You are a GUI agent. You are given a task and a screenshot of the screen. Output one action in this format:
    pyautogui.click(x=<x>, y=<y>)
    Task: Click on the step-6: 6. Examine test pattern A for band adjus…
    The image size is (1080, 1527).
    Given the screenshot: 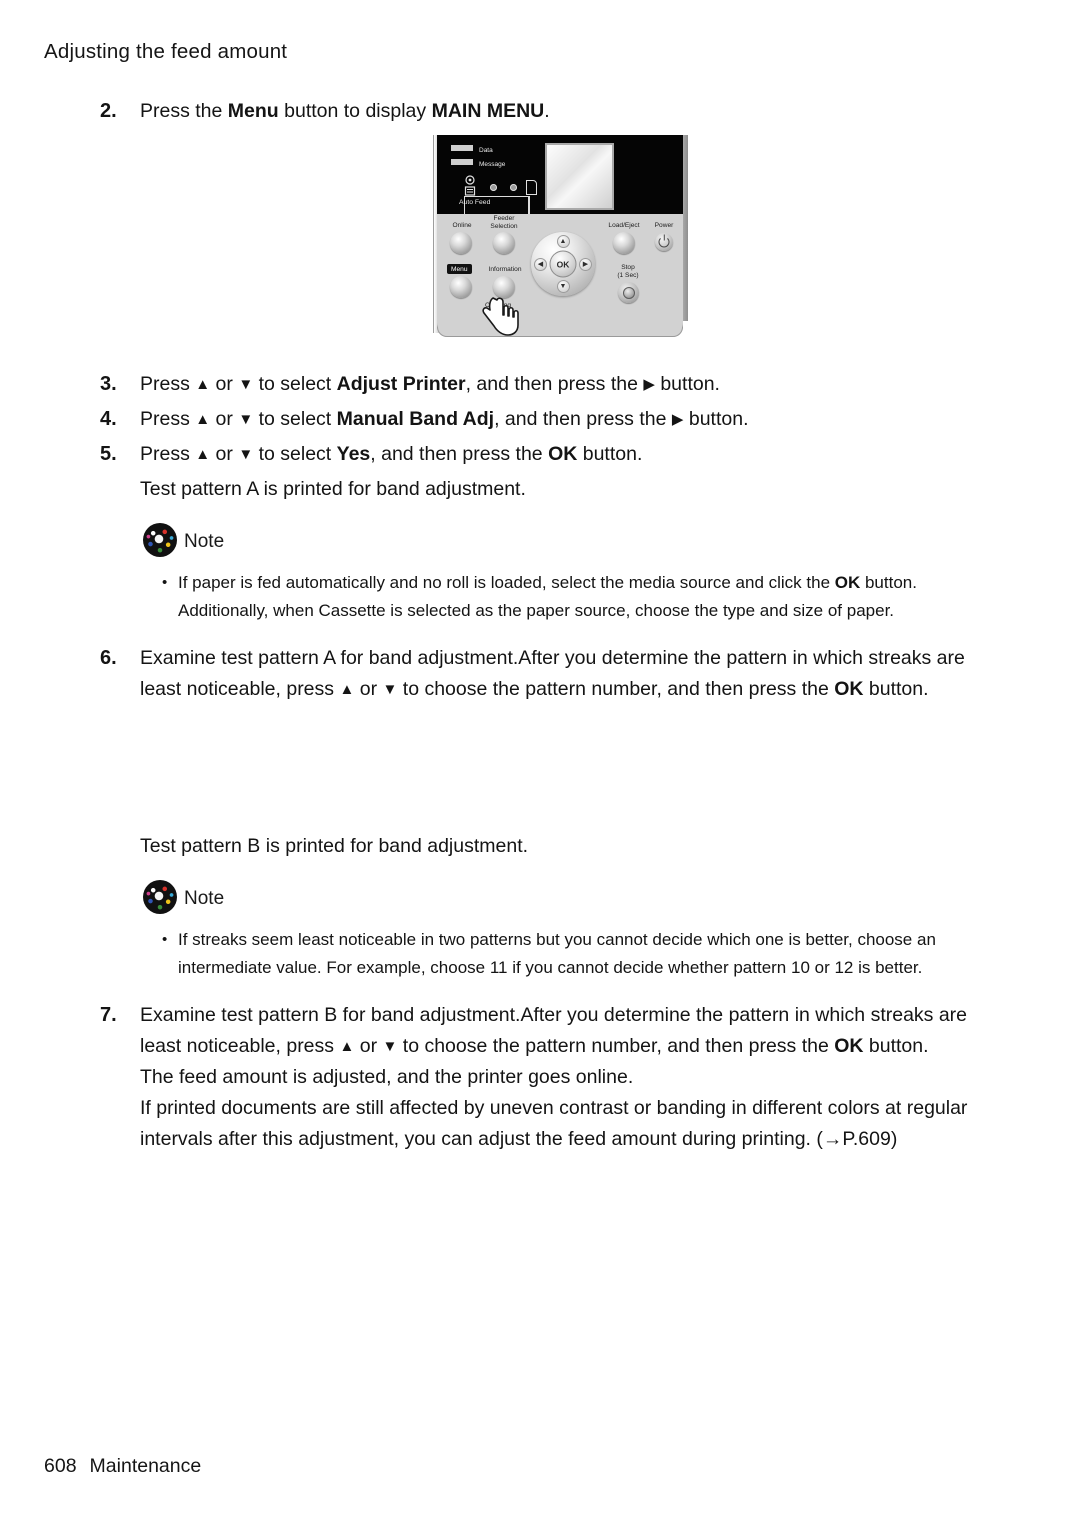 What is the action you would take?
    pyautogui.click(x=565, y=674)
    